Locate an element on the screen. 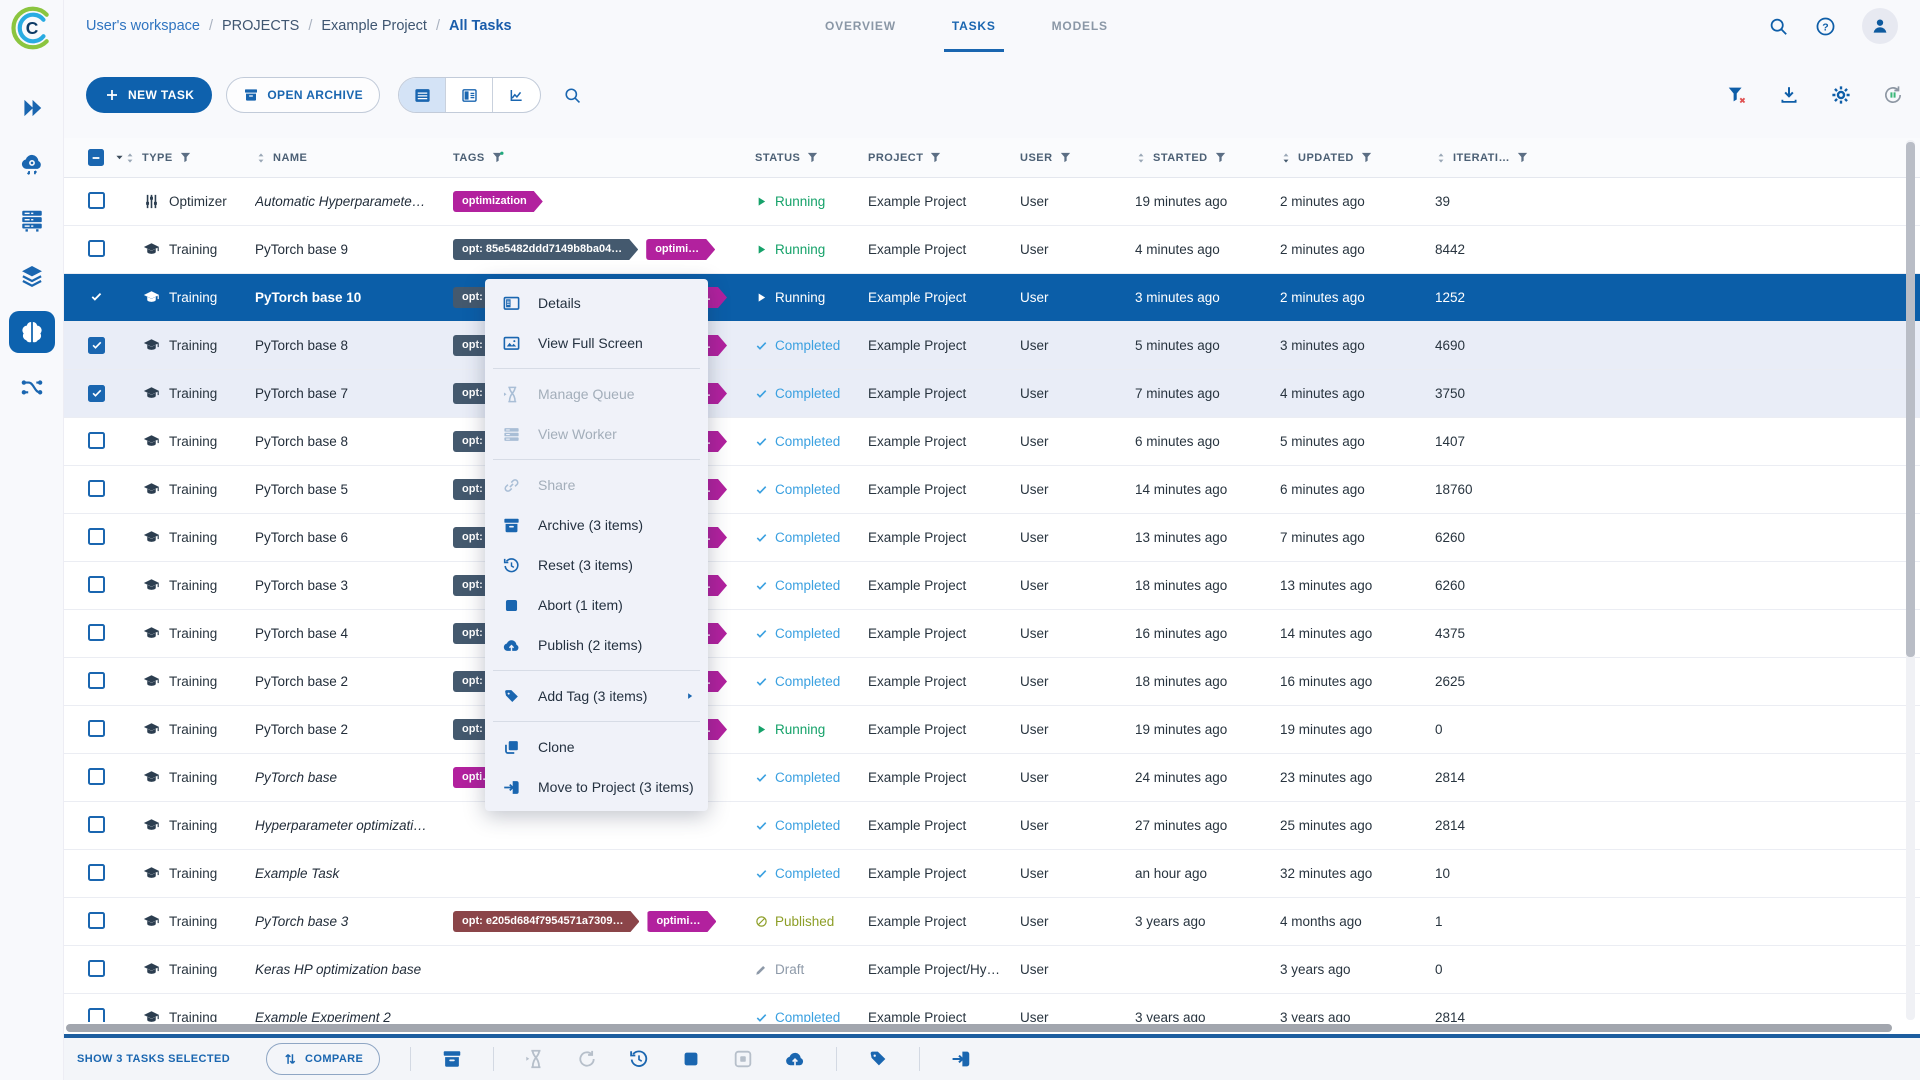  settings-button is located at coordinates (1841, 95).